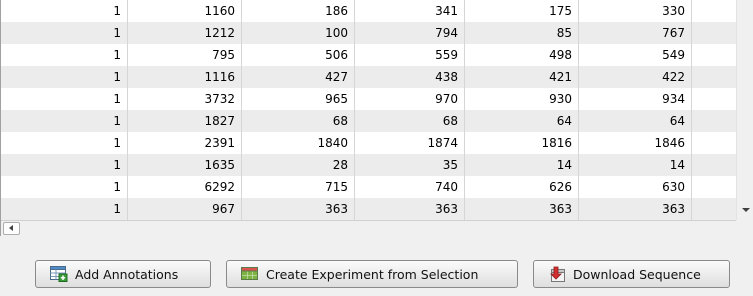 The height and width of the screenshot is (296, 753). What do you see at coordinates (298, 165) in the screenshot?
I see `table-cell: 28` at bounding box center [298, 165].